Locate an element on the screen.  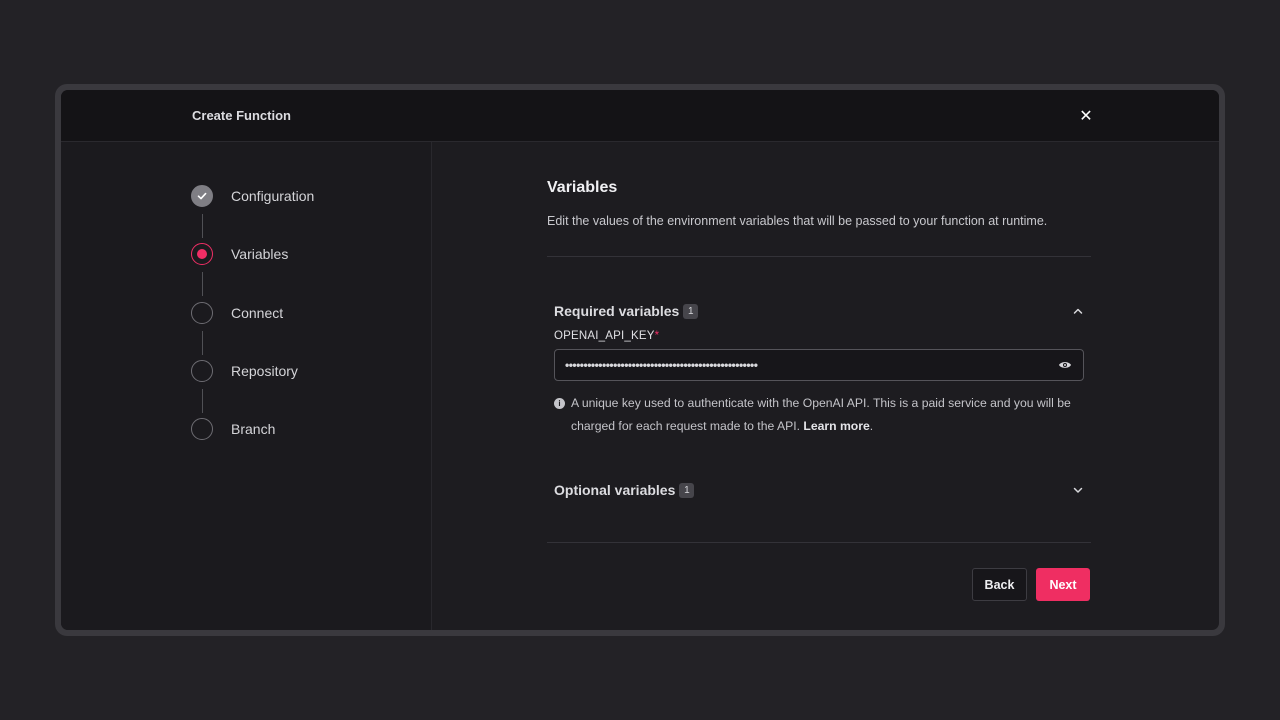
step-branch: Branch is located at coordinates (233, 429).